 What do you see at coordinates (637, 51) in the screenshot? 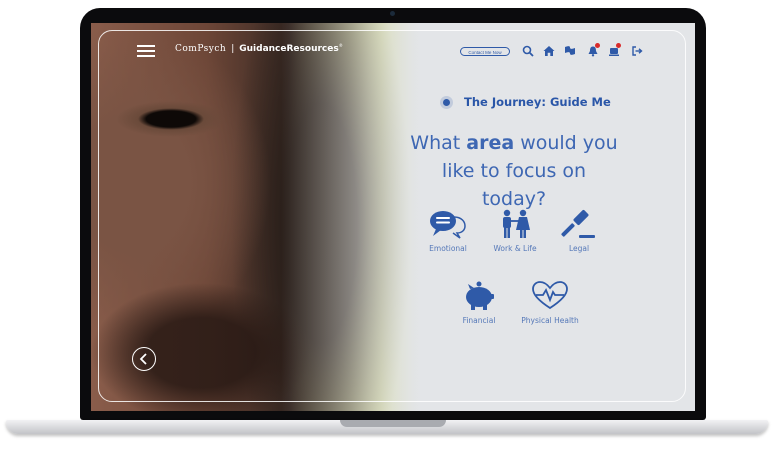
I see `logout-icon` at bounding box center [637, 51].